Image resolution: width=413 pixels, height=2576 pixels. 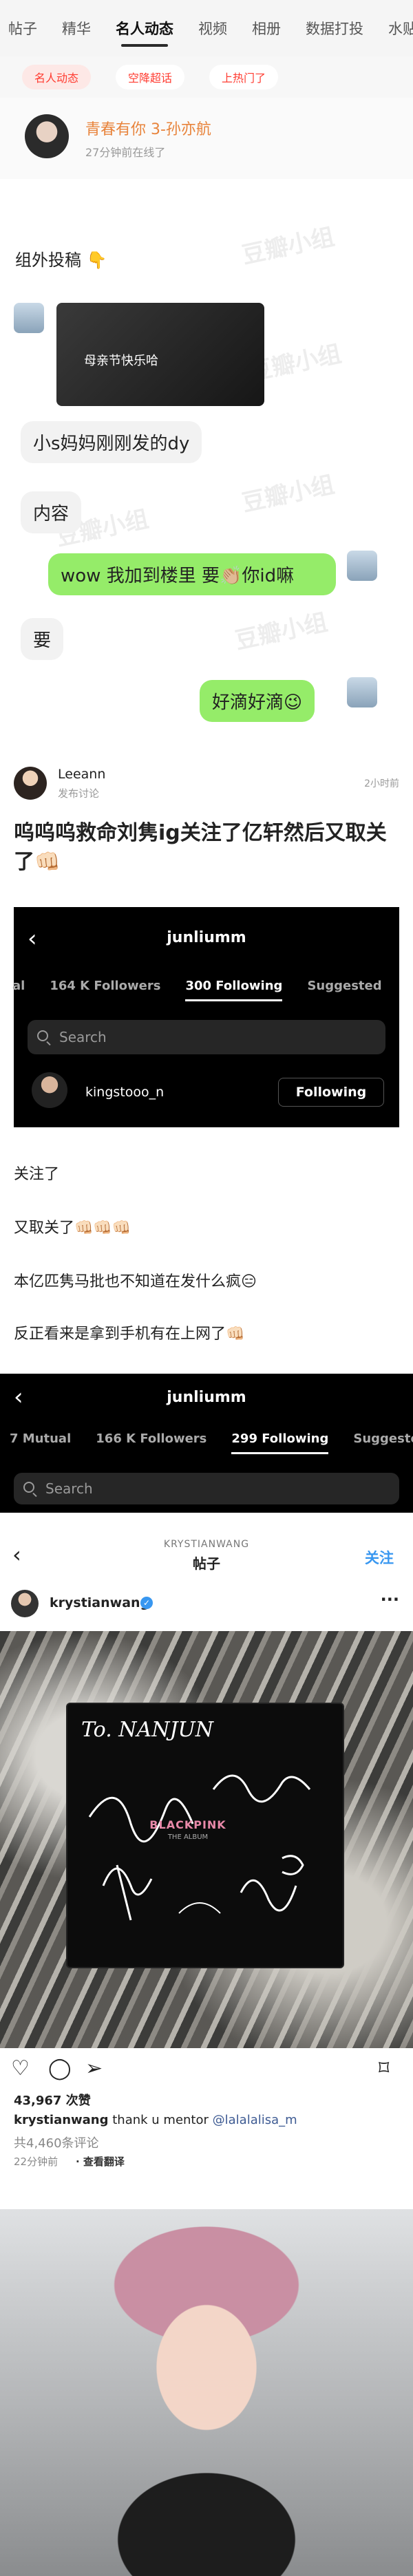 I want to click on post-time: 2小时前, so click(x=381, y=783).